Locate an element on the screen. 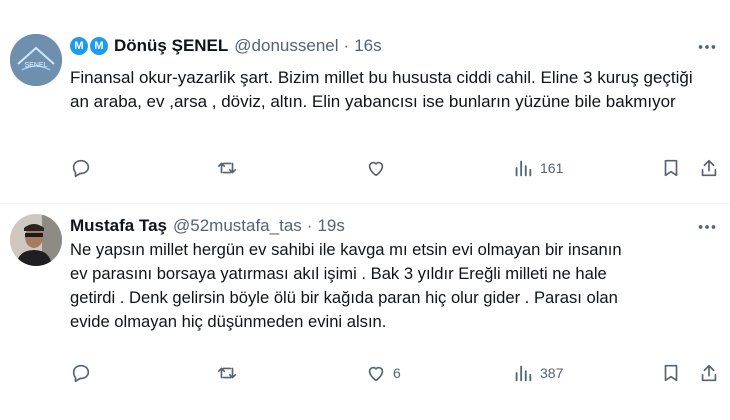 The image size is (730, 420). avatar-logo: ŞENEL is located at coordinates (36, 60).